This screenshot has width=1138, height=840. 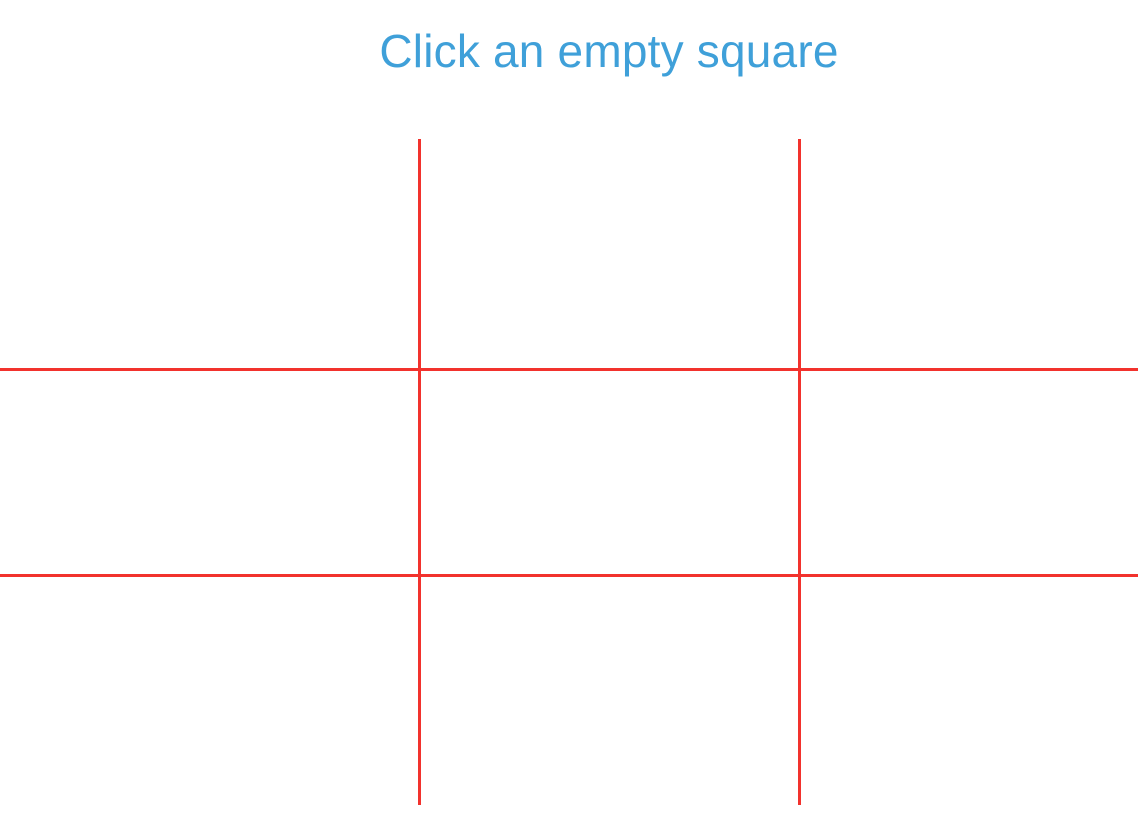 I want to click on status-message: Click an empty square, so click(x=609, y=51).